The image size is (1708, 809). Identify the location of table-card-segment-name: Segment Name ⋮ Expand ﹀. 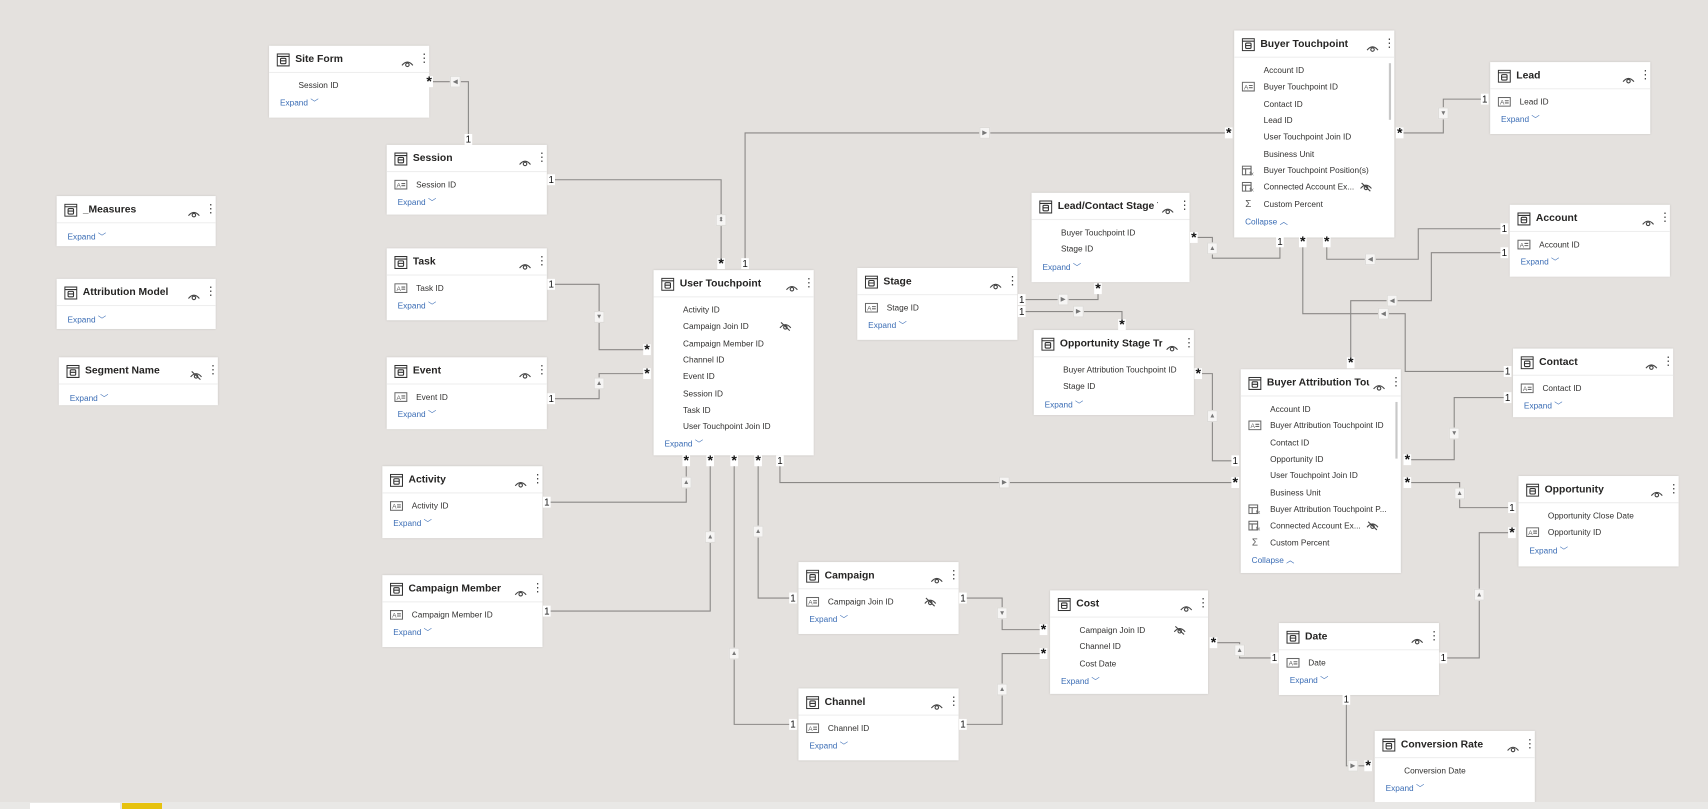
(138, 382).